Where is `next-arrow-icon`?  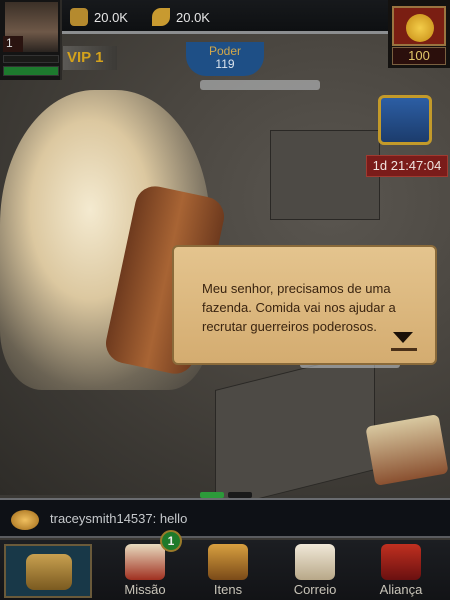
next-arrow-icon is located at coordinates (403, 337).